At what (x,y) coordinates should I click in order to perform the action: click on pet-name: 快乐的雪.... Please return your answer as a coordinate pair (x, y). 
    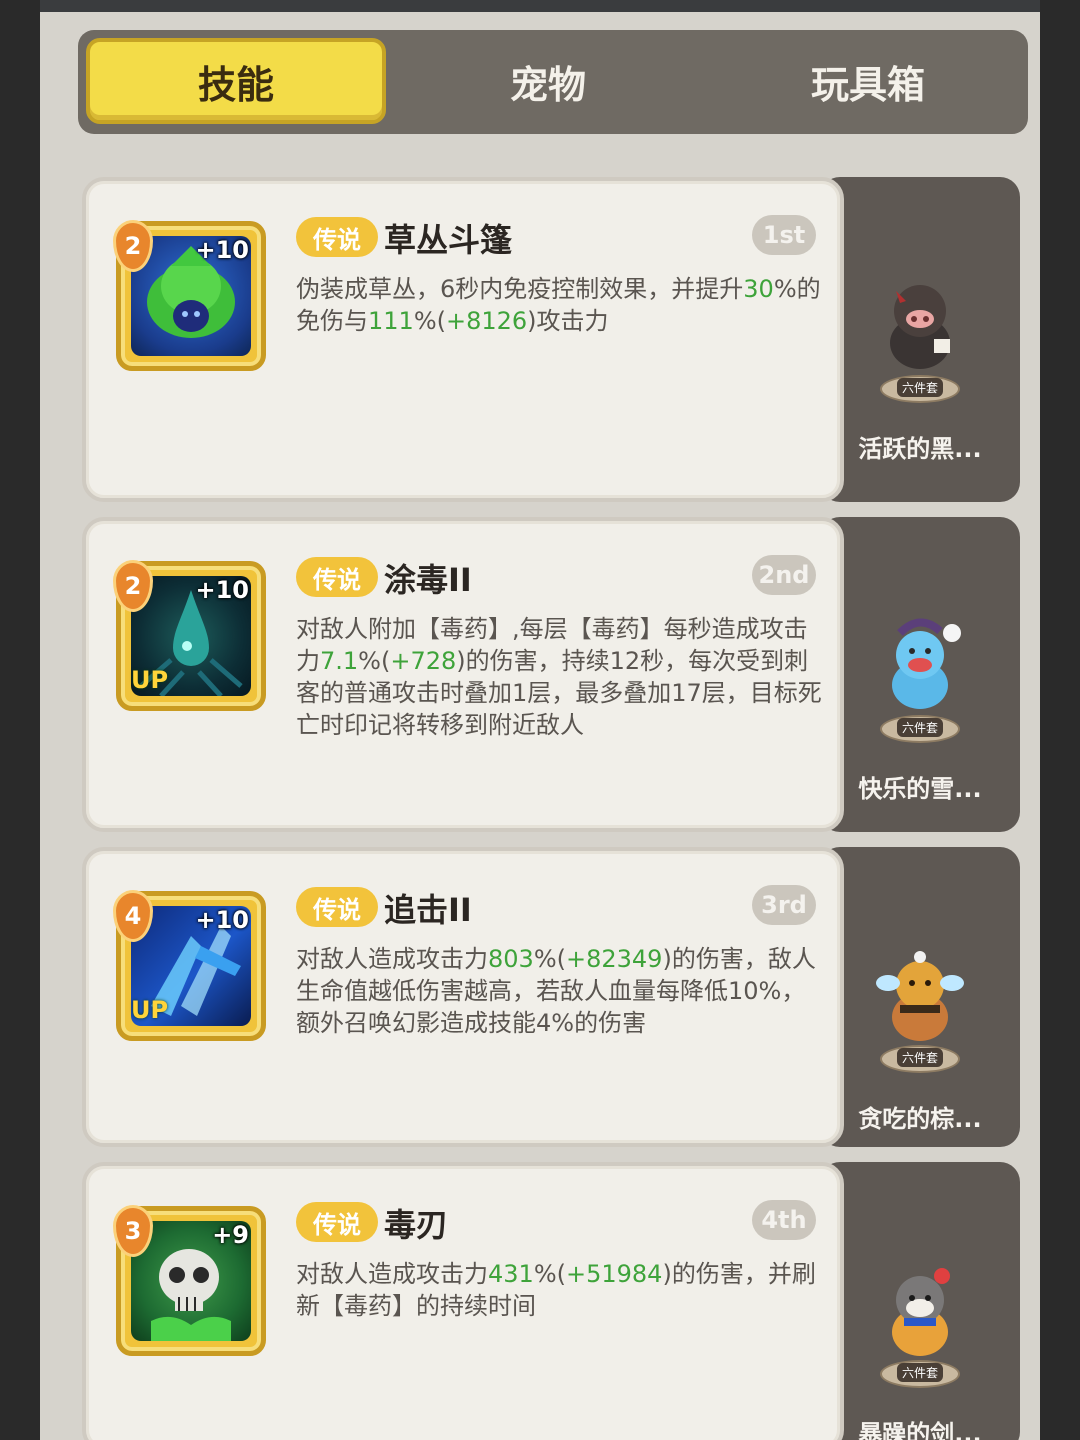
    Looking at the image, I should click on (920, 789).